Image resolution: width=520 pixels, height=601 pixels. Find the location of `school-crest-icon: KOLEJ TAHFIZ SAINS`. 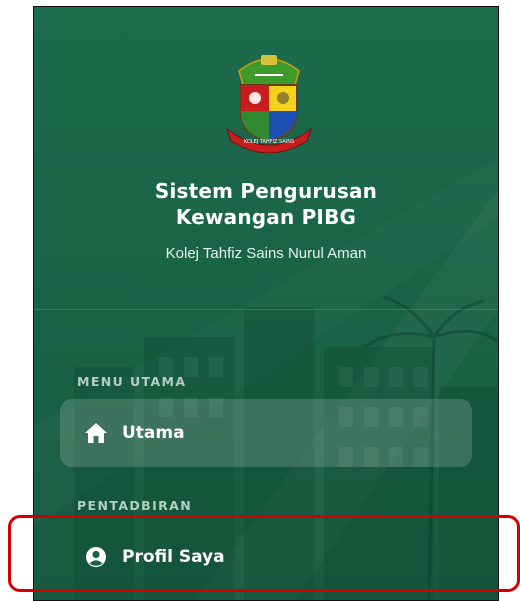

school-crest-icon: KOLEJ TAHFIZ SAINS is located at coordinates (269, 104).